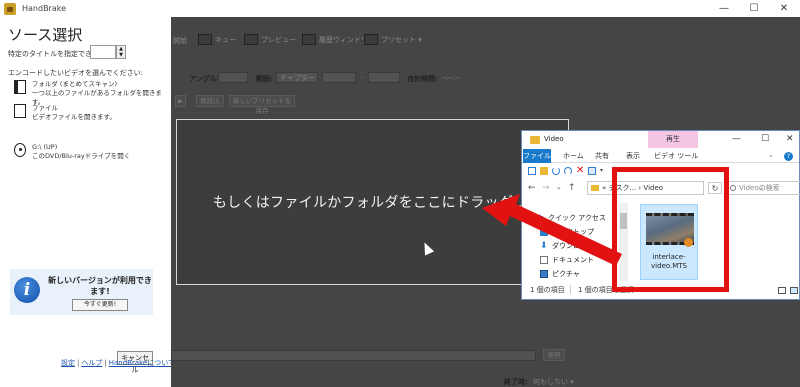 The image size is (800, 387). Describe the element at coordinates (759, 188) in the screenshot. I see `search-placeholder: Videoの検索` at that location.